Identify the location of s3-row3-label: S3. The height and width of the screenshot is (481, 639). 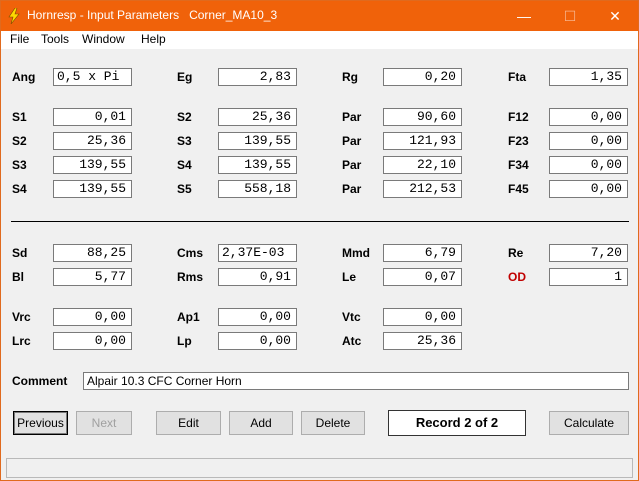
(19, 165).